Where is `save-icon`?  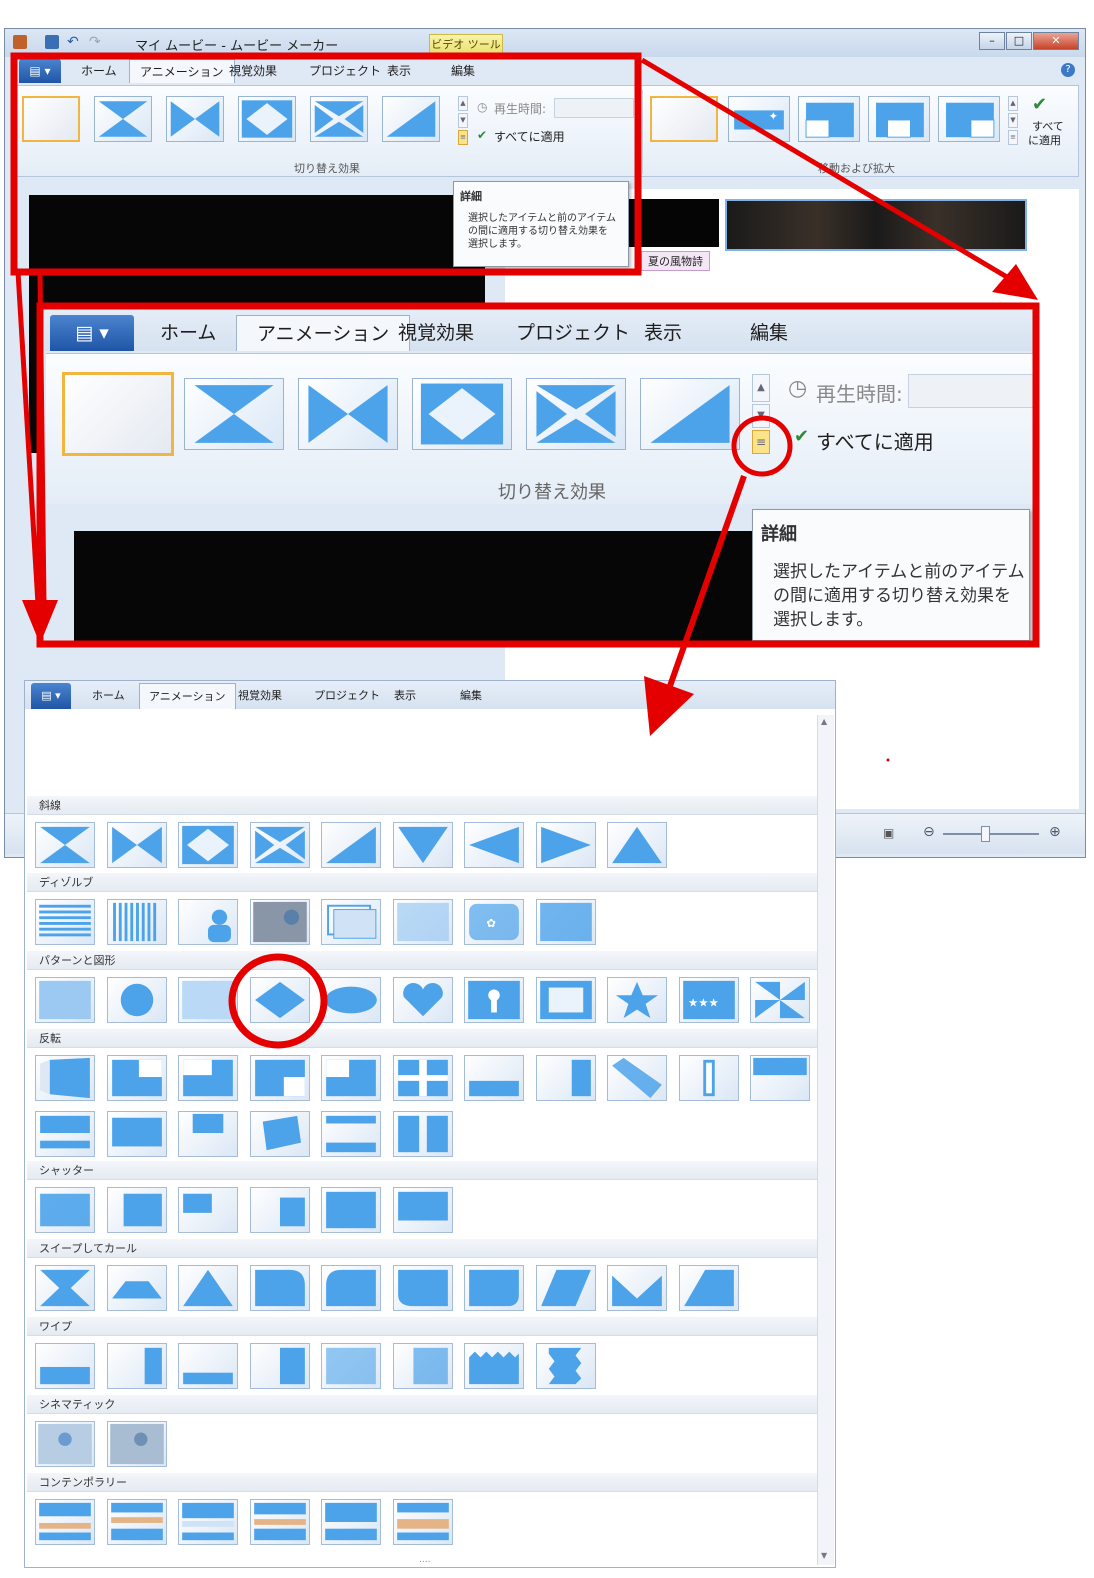 save-icon is located at coordinates (52, 42).